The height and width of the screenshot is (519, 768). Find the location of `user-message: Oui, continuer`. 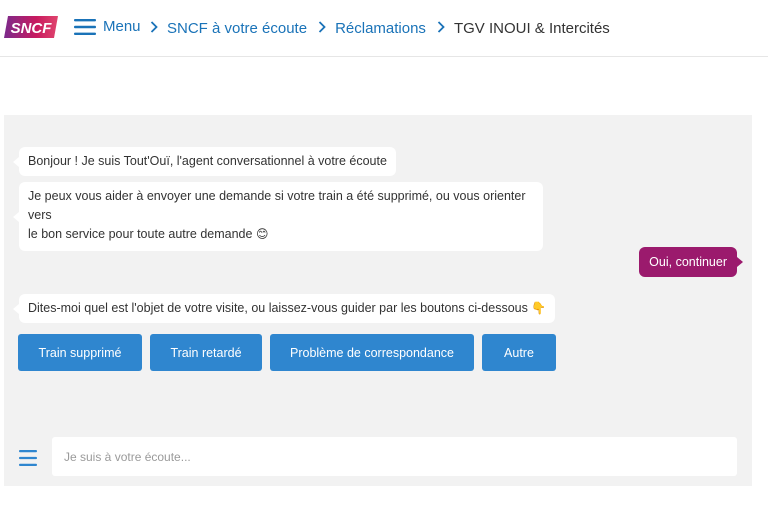

user-message: Oui, continuer is located at coordinates (691, 262).